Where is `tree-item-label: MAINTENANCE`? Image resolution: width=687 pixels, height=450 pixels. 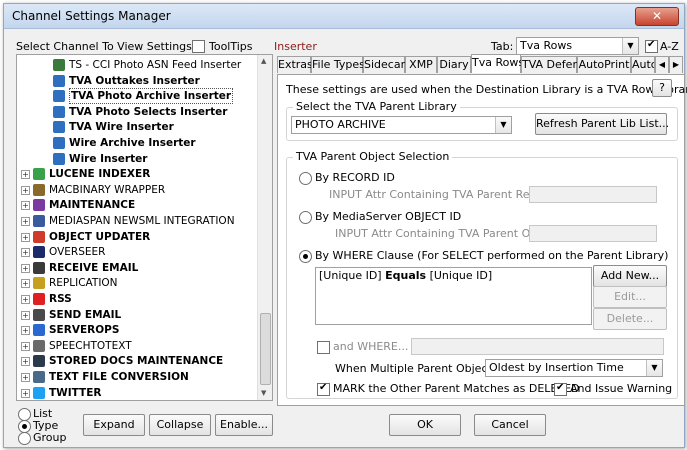
tree-item-label: MAINTENANCE is located at coordinates (92, 205).